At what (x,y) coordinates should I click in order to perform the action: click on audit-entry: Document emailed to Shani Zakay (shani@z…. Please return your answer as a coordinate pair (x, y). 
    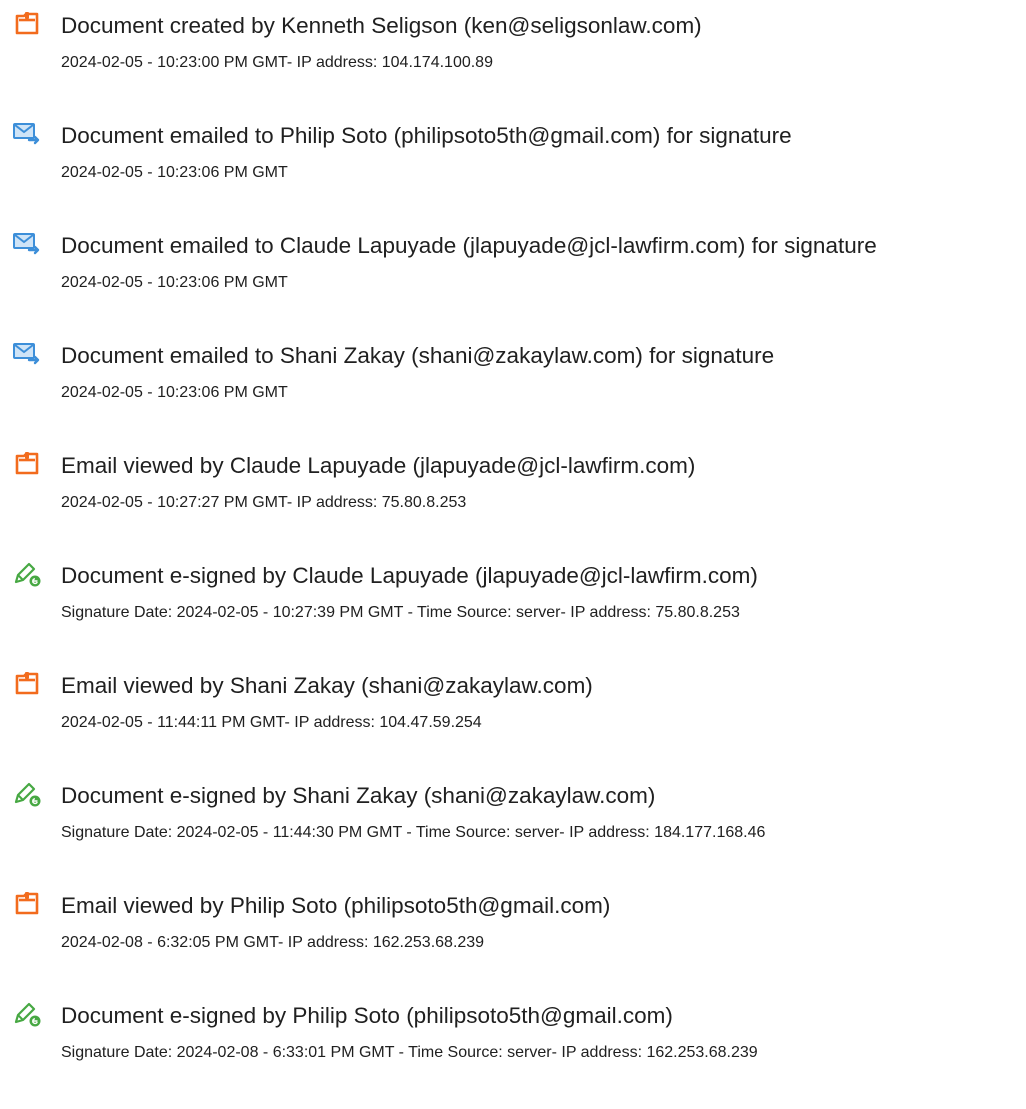
    Looking at the image, I should click on (513, 380).